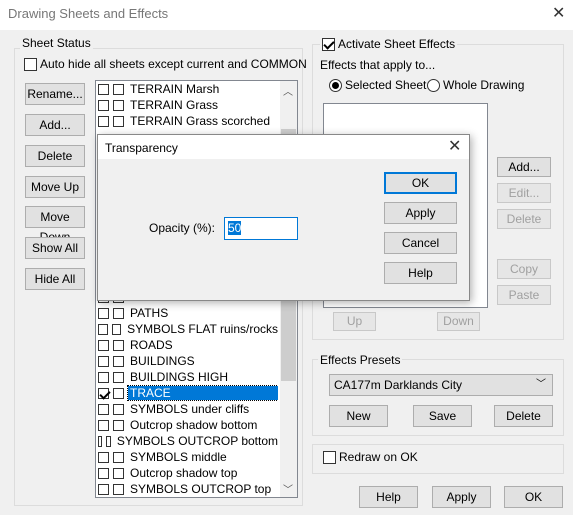 This screenshot has height=515, width=573. I want to click on presets-dropdown: CA177m Darklands City ﹀, so click(441, 385).